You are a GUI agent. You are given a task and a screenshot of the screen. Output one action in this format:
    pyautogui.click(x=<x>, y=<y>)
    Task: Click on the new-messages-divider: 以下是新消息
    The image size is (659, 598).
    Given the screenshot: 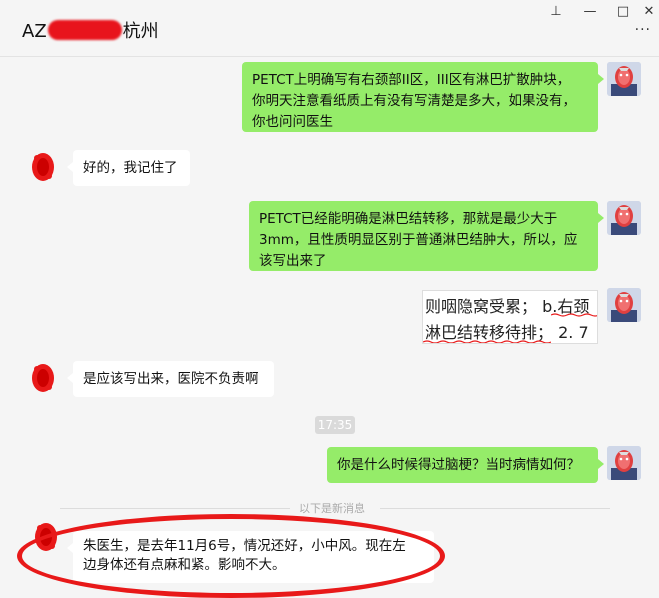 What is the action you would take?
    pyautogui.click(x=329, y=508)
    